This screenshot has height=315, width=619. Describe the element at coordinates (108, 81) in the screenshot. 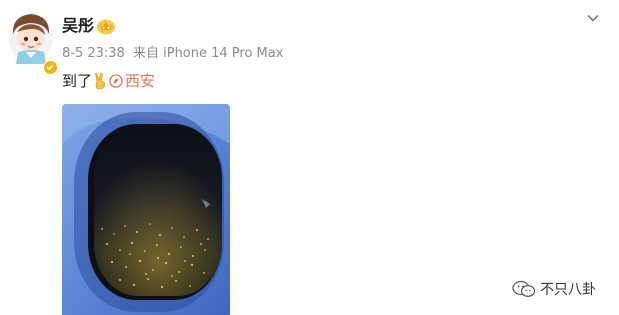

I see `post-content: 到了 西安` at that location.